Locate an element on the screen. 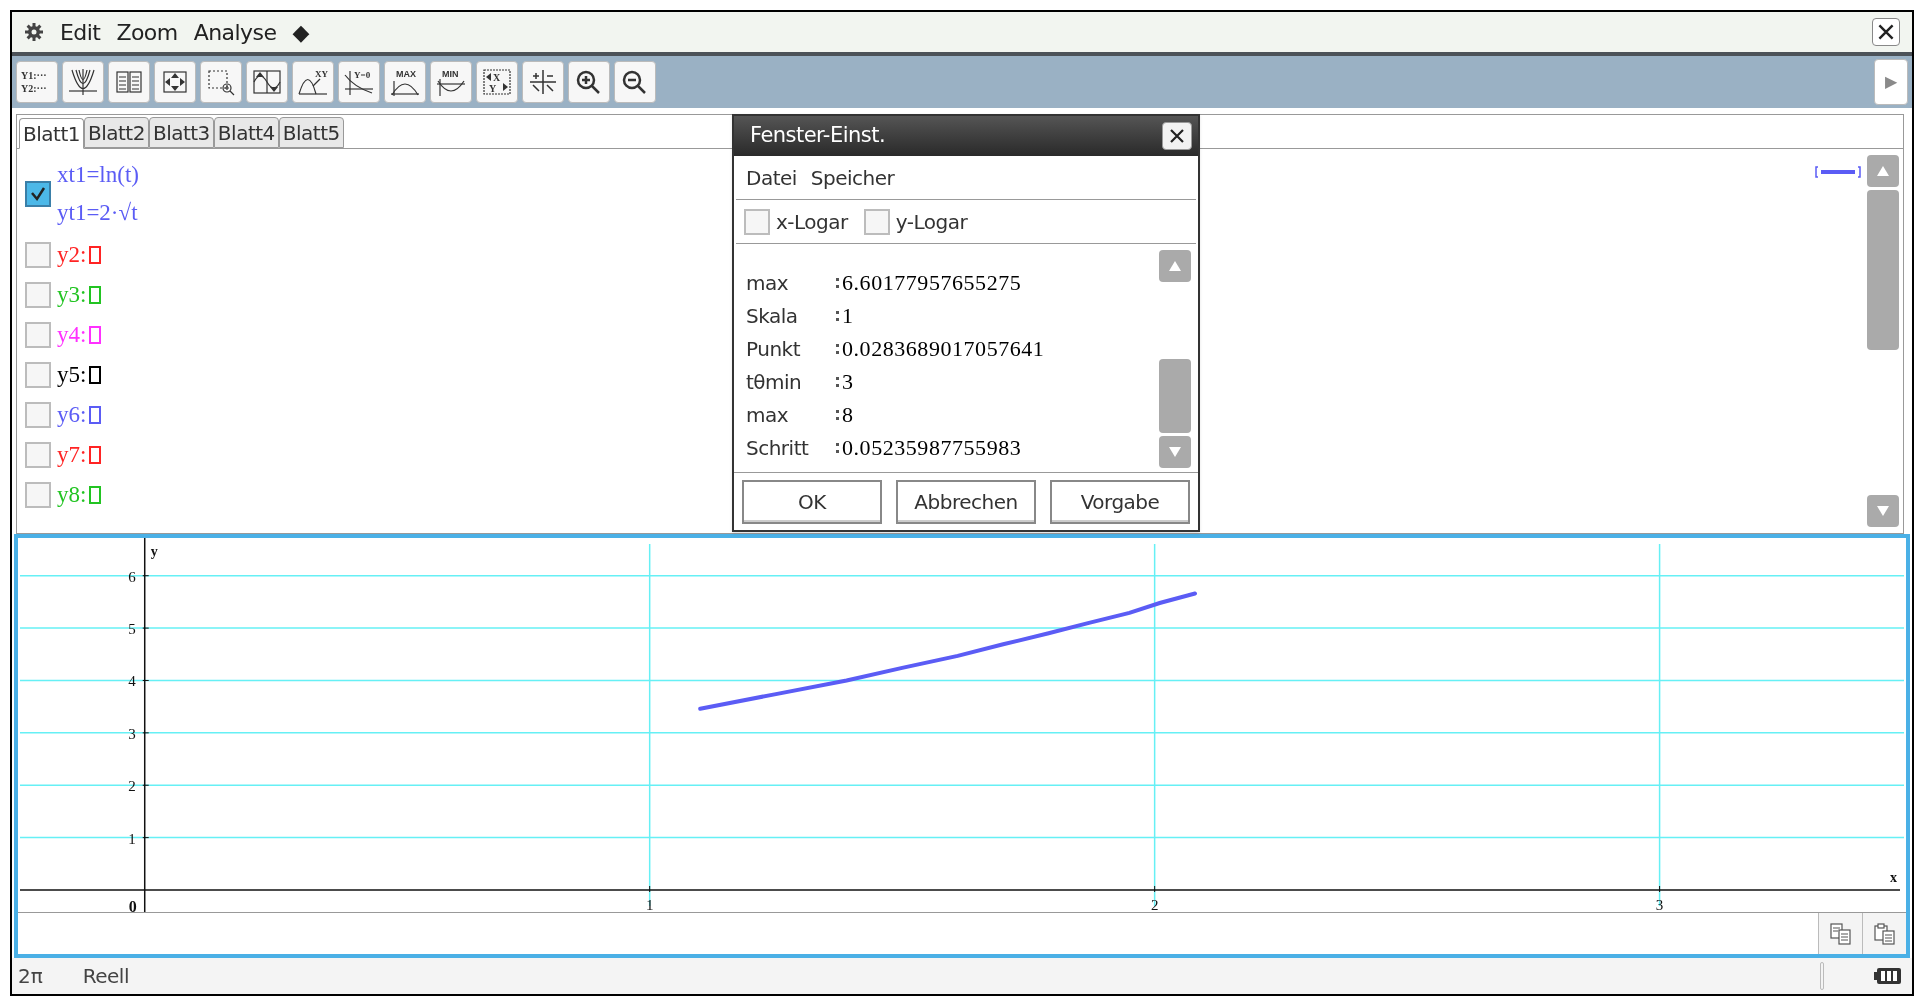 This screenshot has width=1924, height=996. dialog-button: Vorgabe is located at coordinates (1120, 501).